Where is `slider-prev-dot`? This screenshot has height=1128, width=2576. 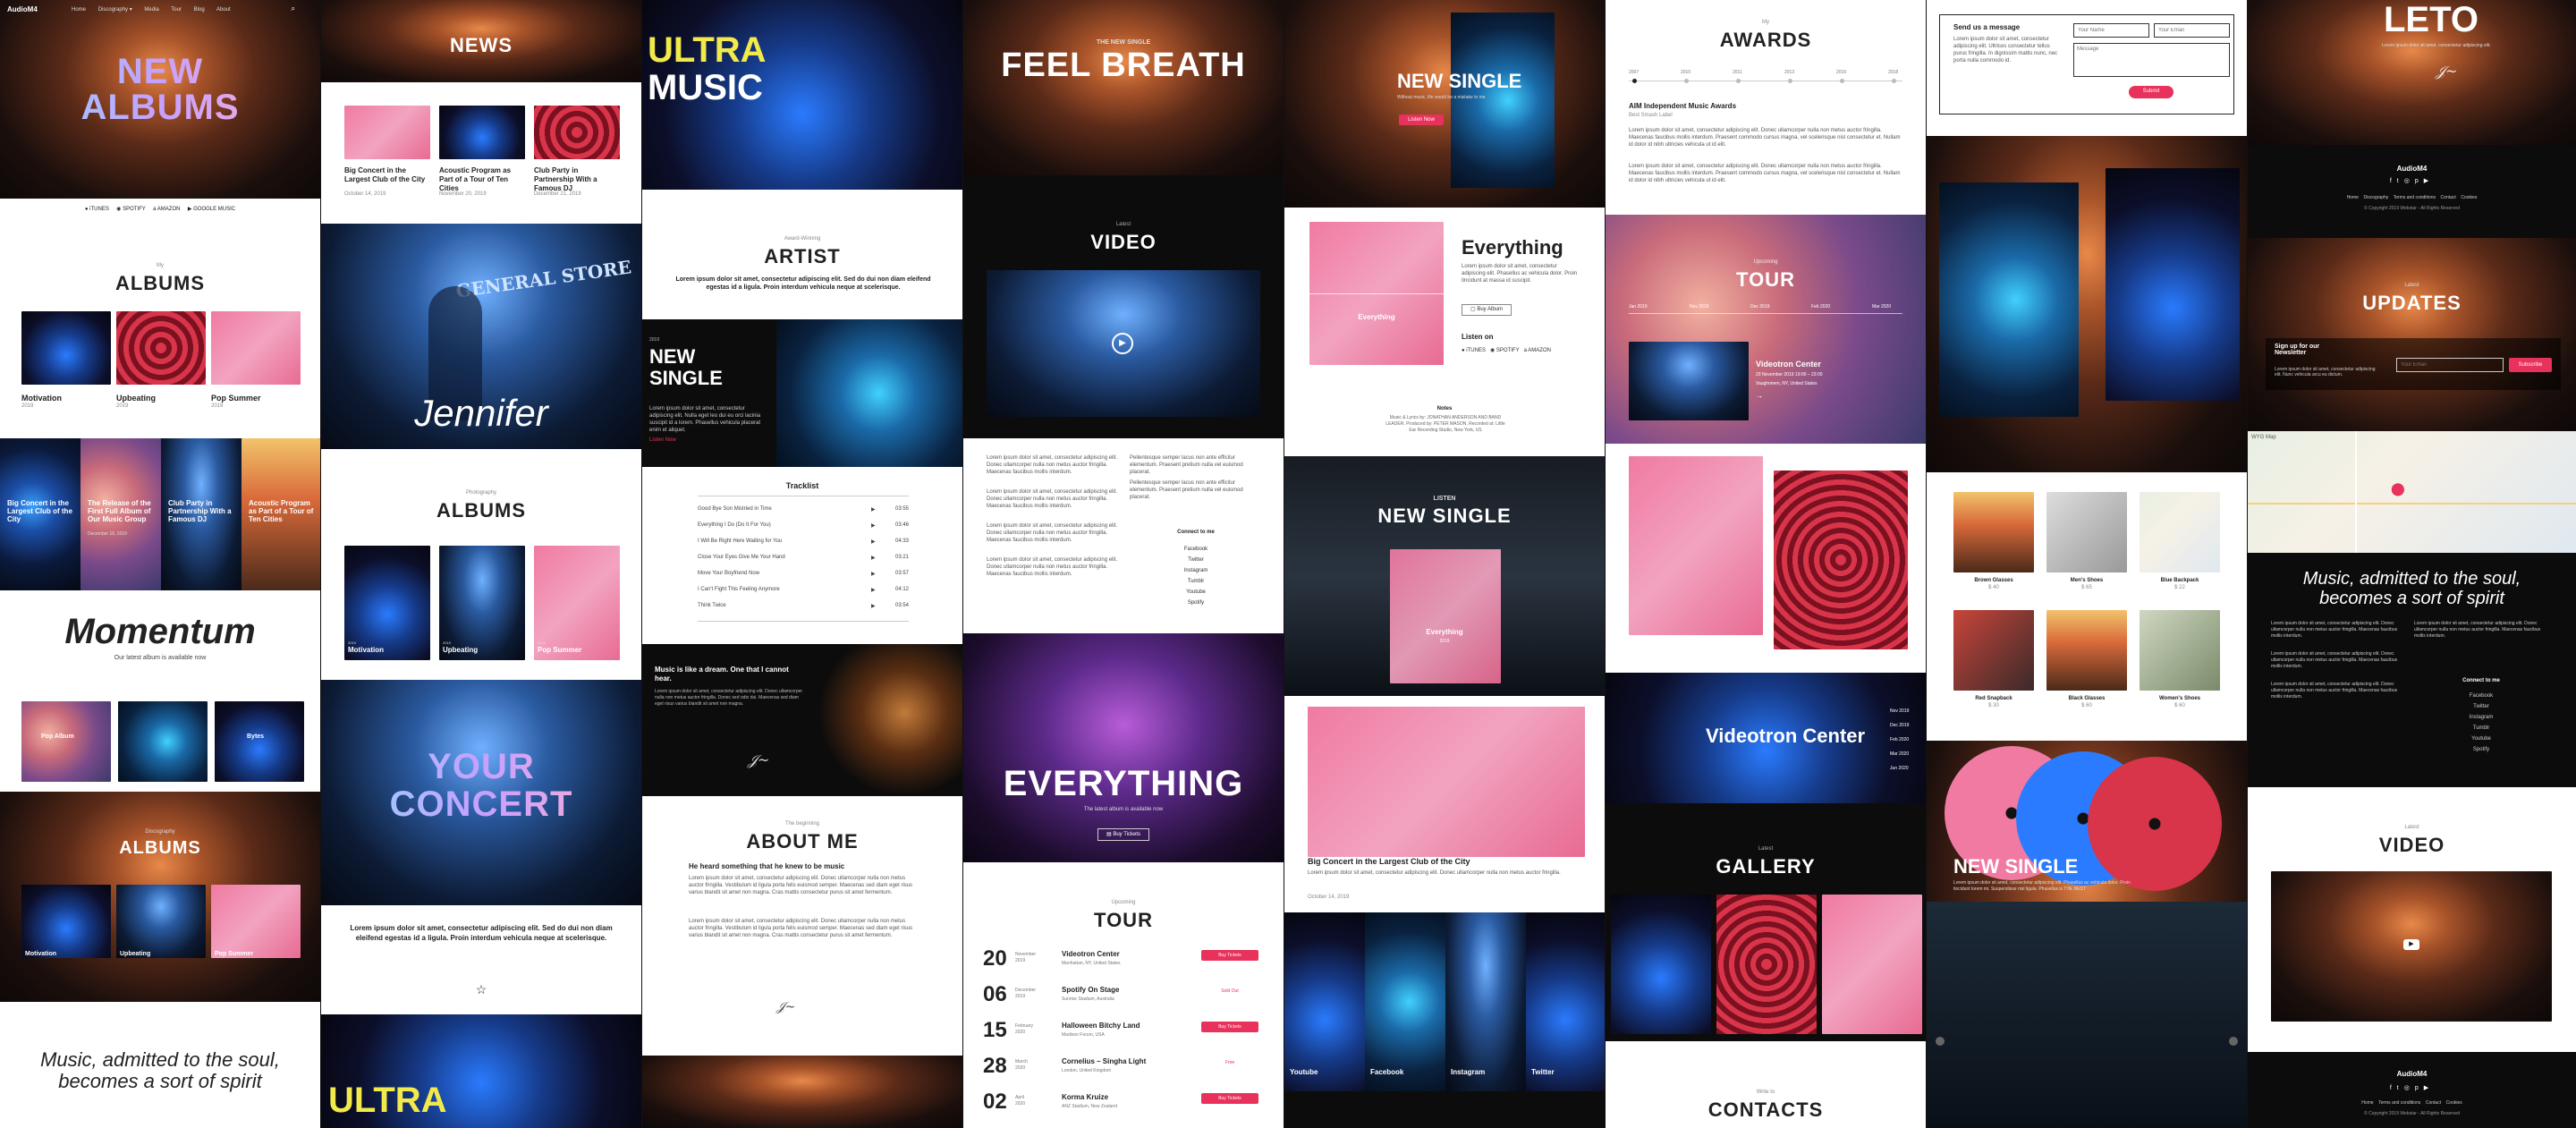 slider-prev-dot is located at coordinates (1940, 1041).